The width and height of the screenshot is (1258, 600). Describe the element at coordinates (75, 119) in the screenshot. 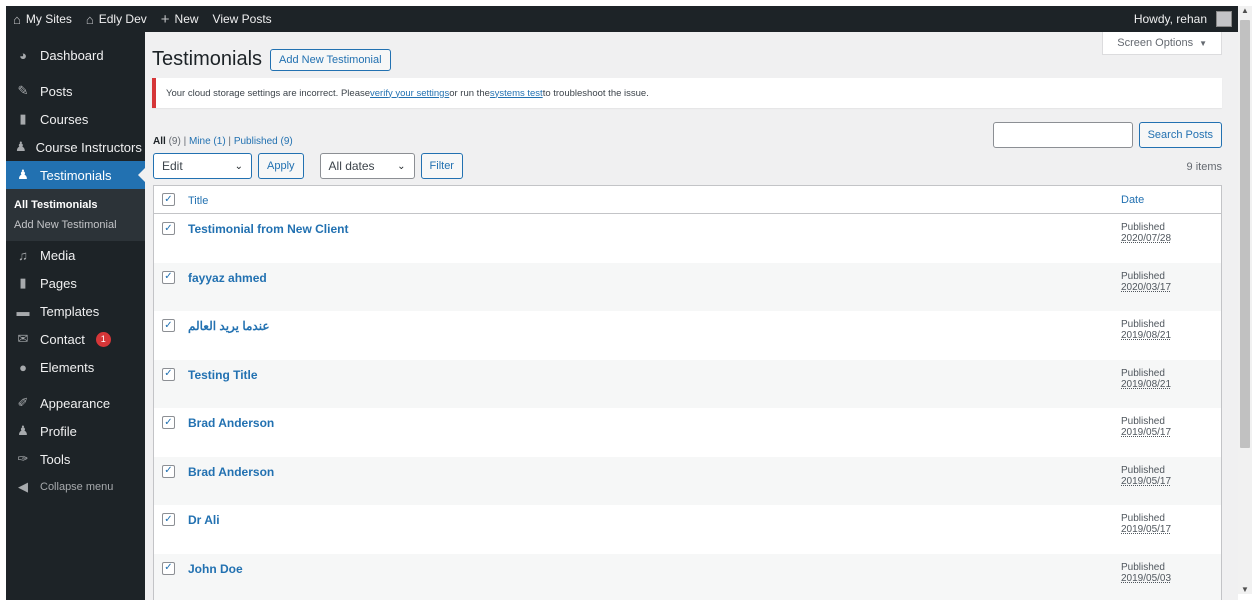

I see `sidebar-item-courses: ▮ Courses` at that location.